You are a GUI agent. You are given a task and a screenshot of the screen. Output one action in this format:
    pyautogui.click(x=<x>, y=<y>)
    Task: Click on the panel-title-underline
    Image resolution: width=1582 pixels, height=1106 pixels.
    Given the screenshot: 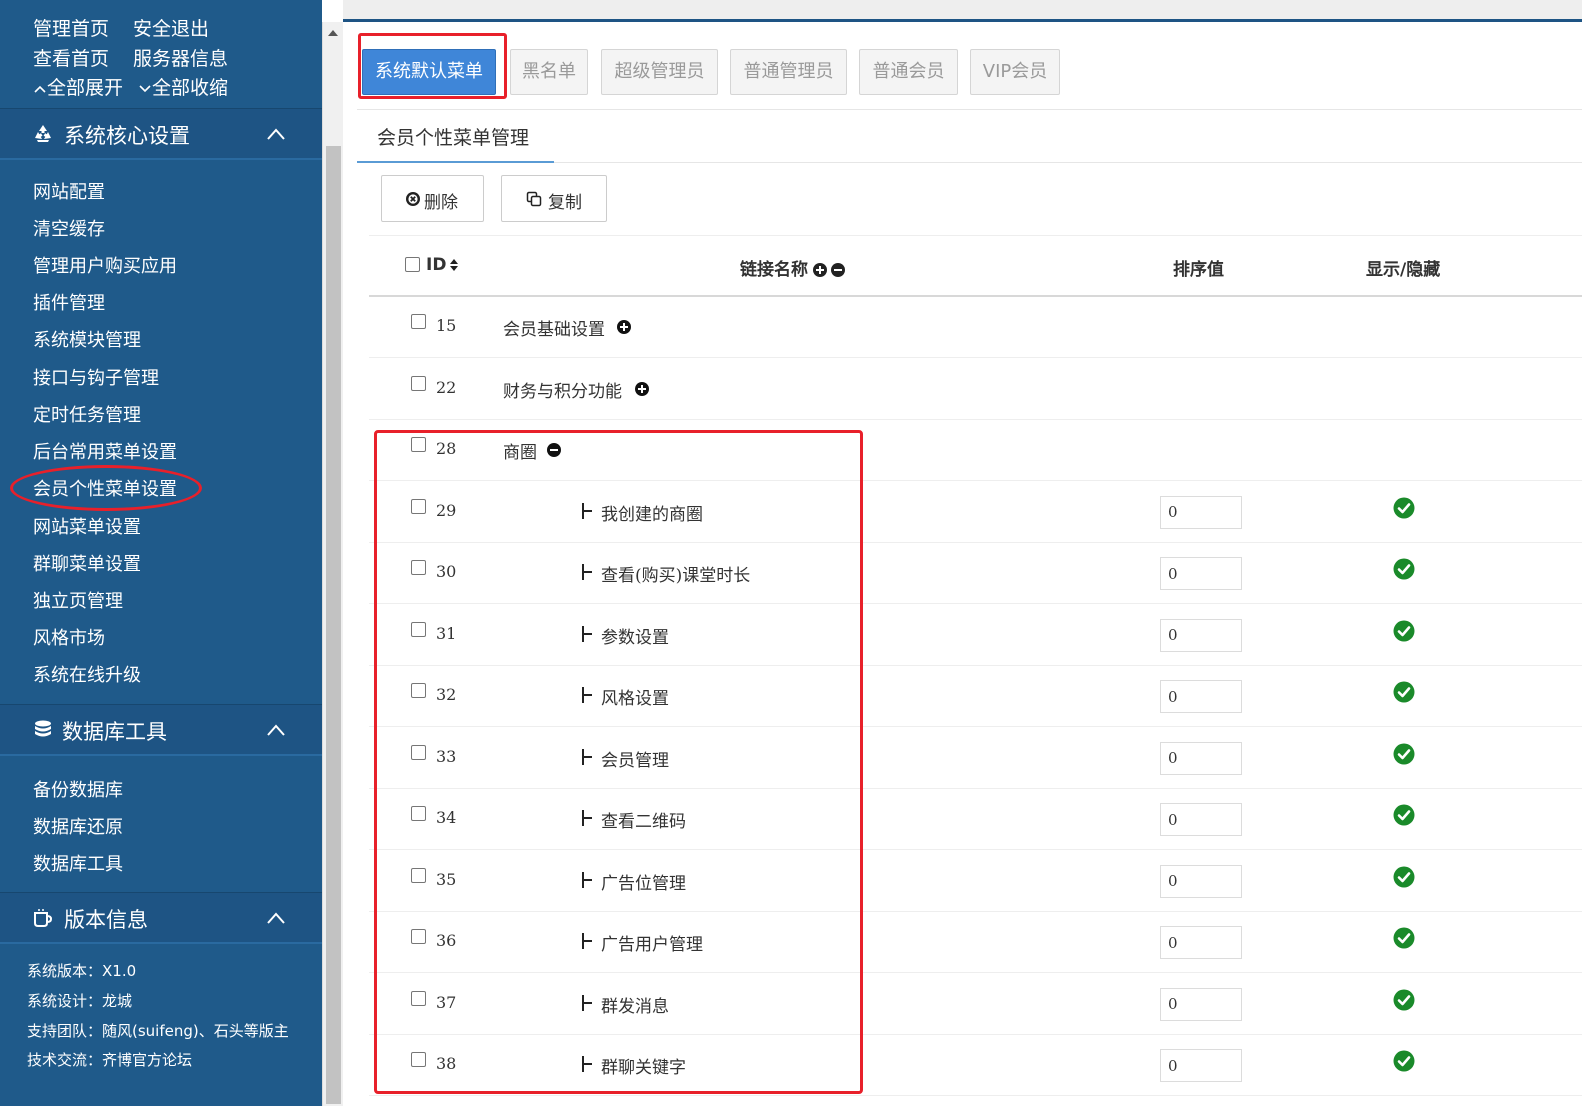 What is the action you would take?
    pyautogui.click(x=455, y=162)
    